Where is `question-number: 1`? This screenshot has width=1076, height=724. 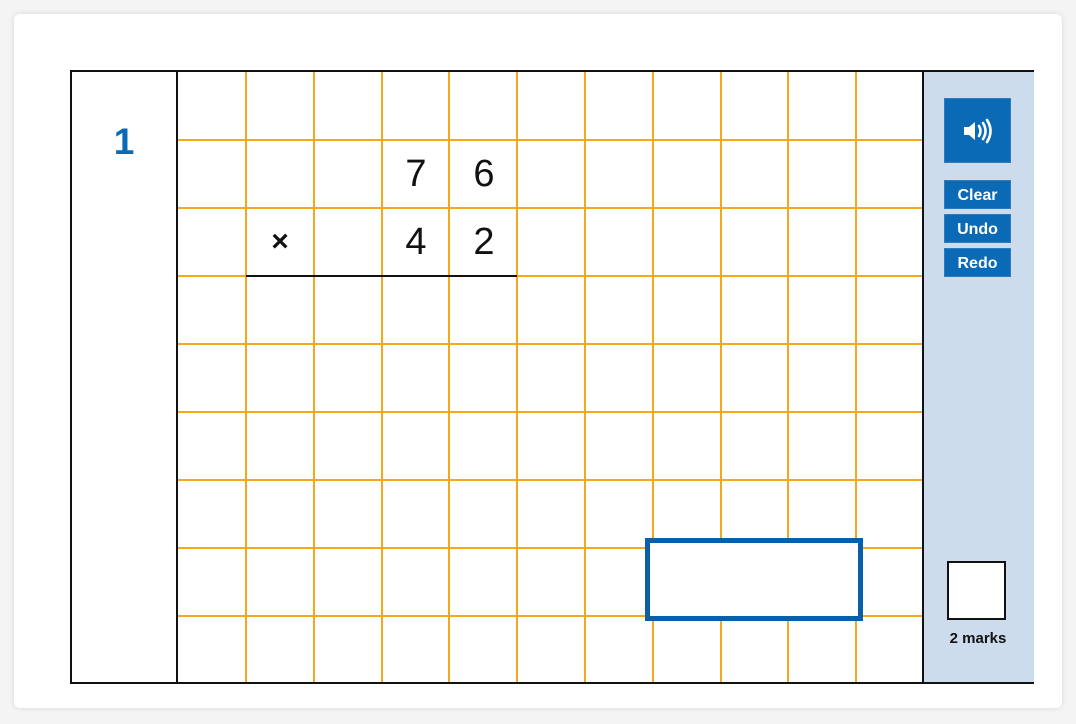
question-number: 1 is located at coordinates (124, 141).